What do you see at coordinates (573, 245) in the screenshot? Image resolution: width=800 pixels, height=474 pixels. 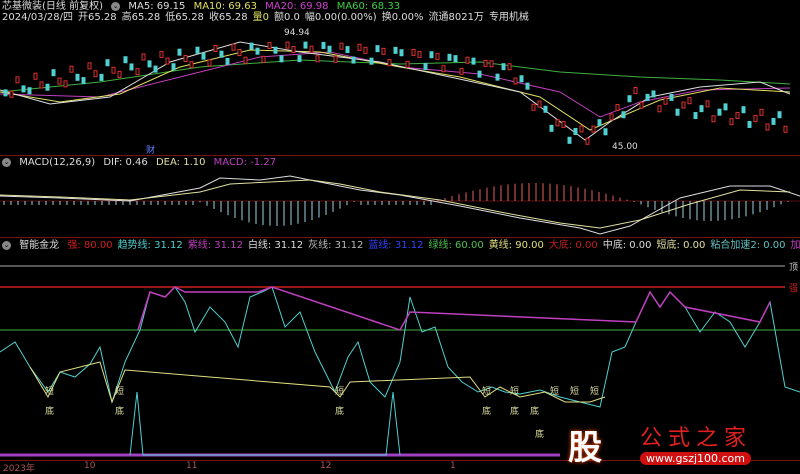 I see `indicator-legend-item: 大底: 0.00` at bounding box center [573, 245].